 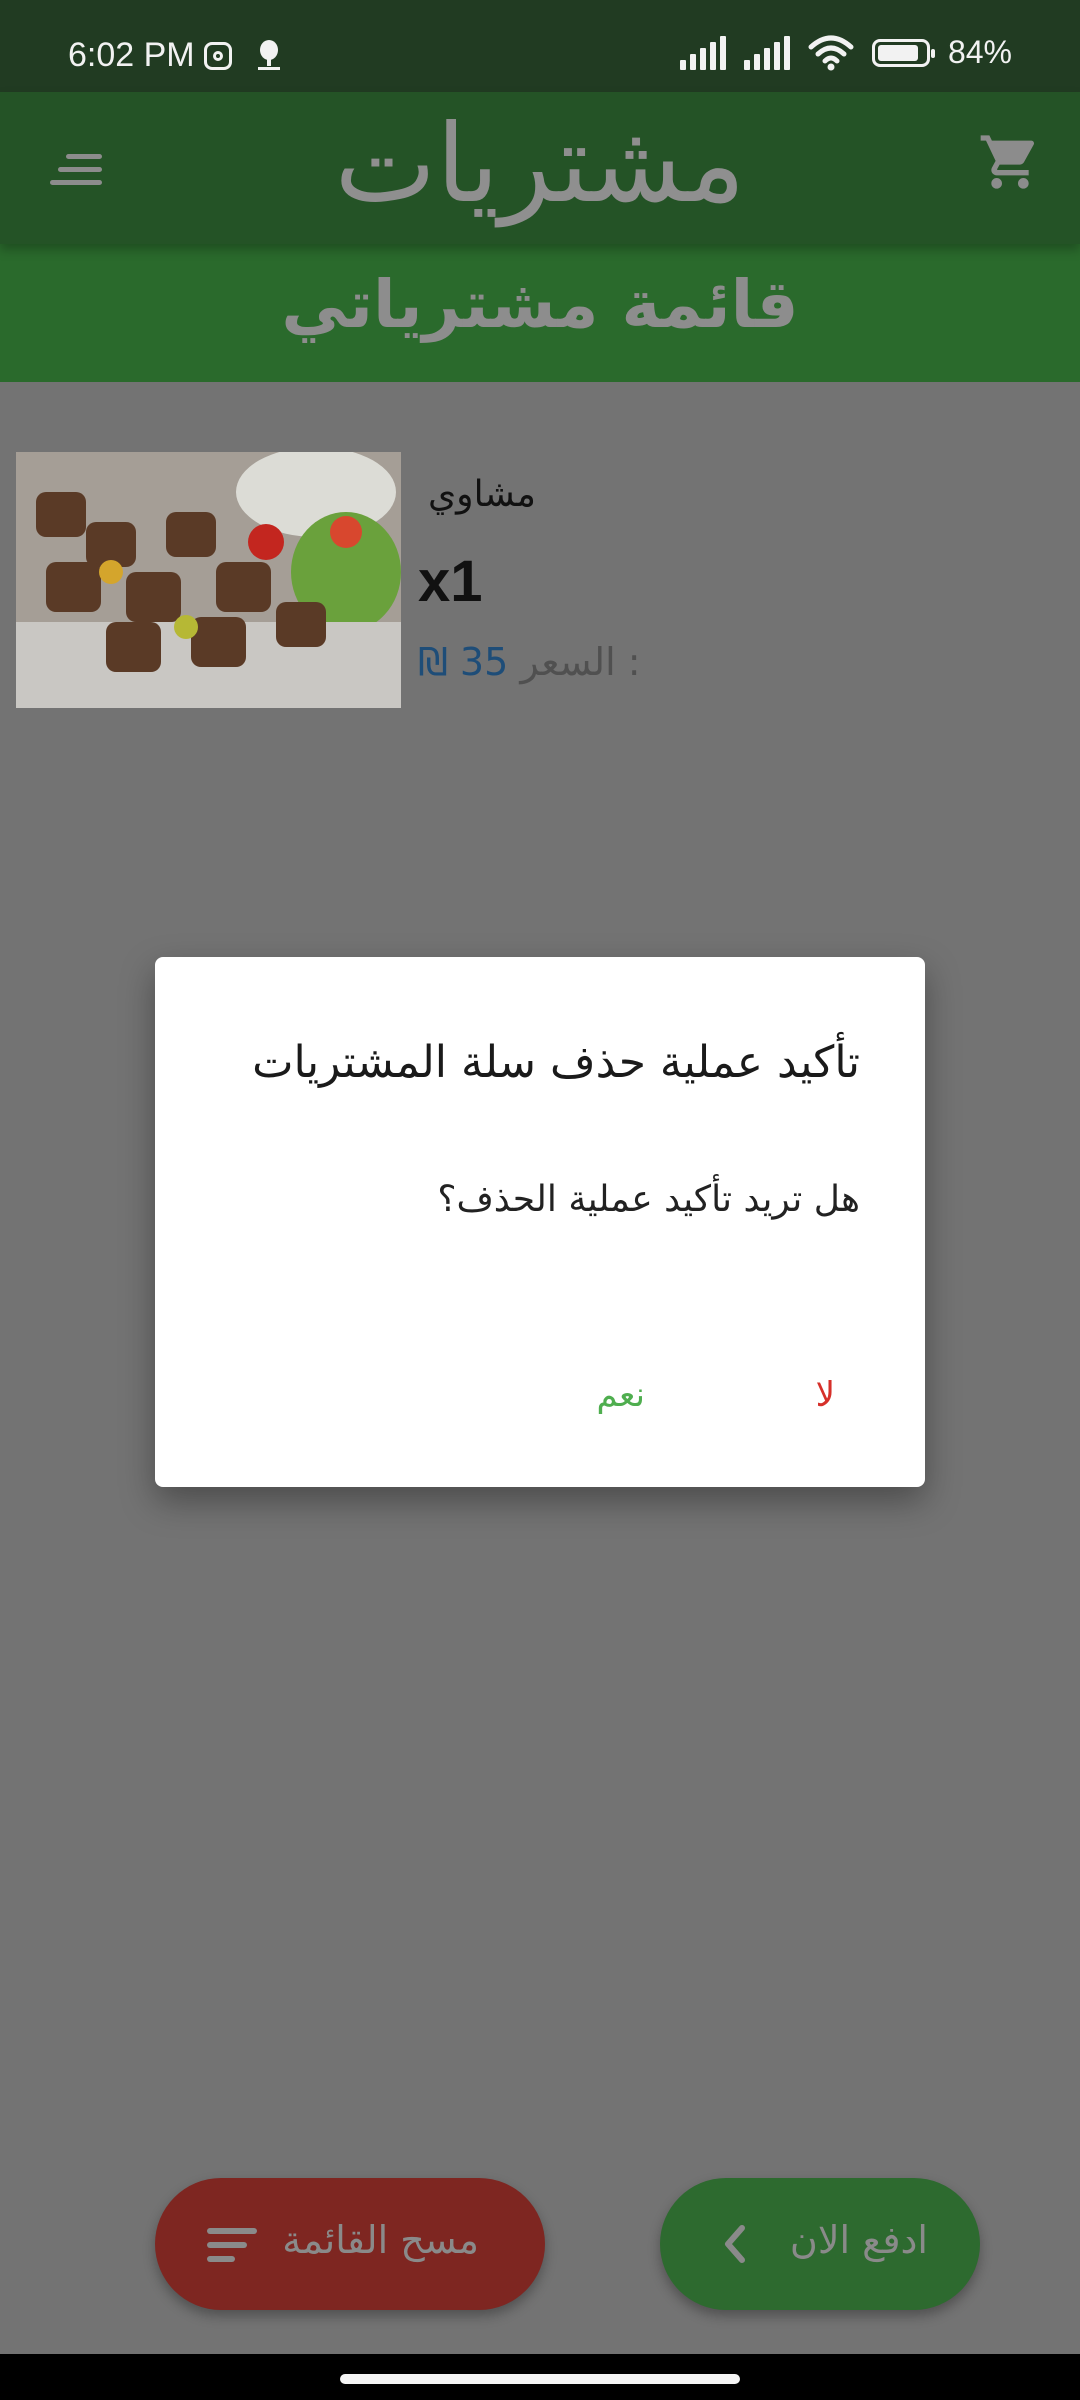 I want to click on status-right-icons: 84%, so click(x=845, y=52).